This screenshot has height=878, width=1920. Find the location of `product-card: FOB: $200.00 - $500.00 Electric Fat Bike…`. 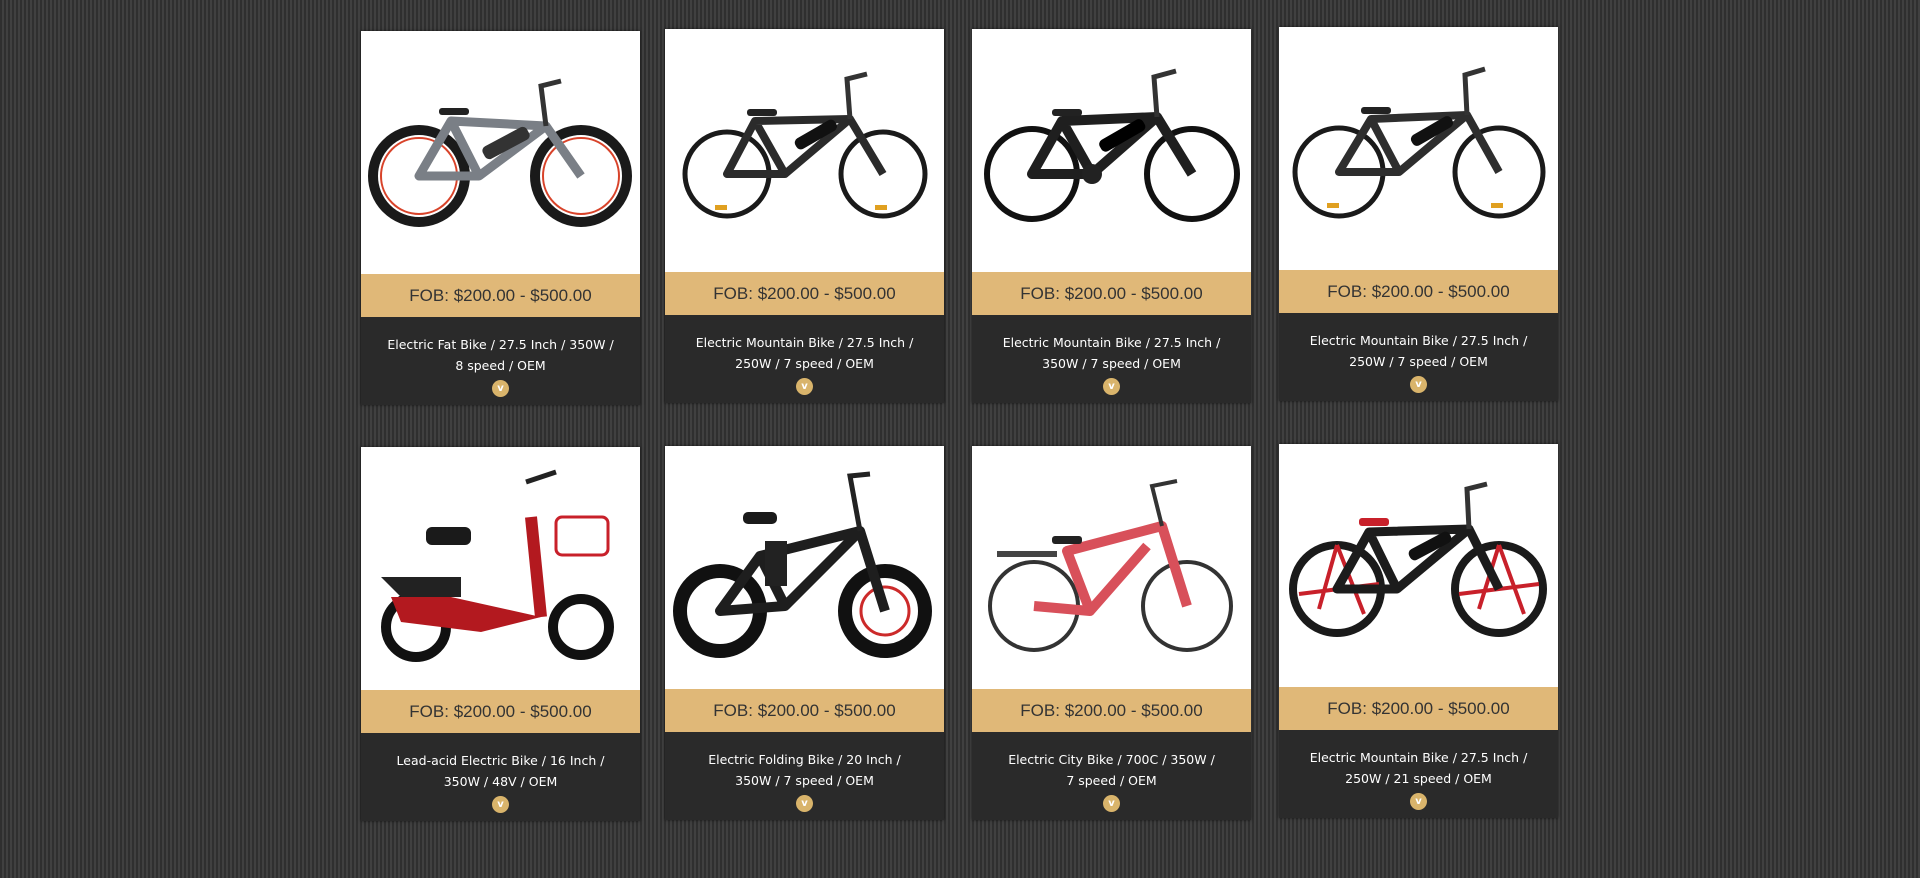

product-card: FOB: $200.00 - $500.00 Electric Fat Bike… is located at coordinates (500, 218).